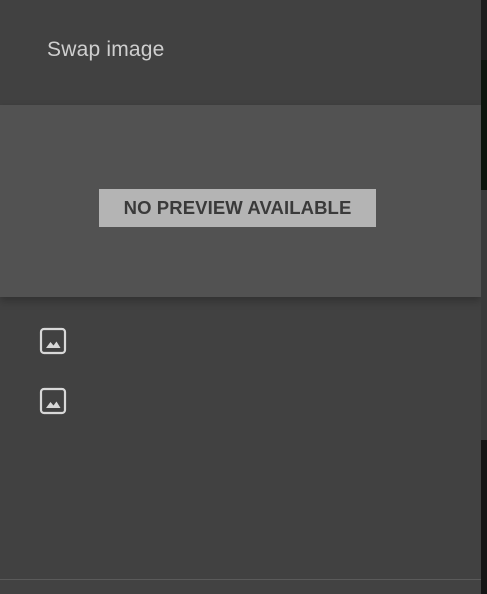 This screenshot has height=594, width=487. Describe the element at coordinates (240, 587) in the screenshot. I see `panel-footer` at that location.